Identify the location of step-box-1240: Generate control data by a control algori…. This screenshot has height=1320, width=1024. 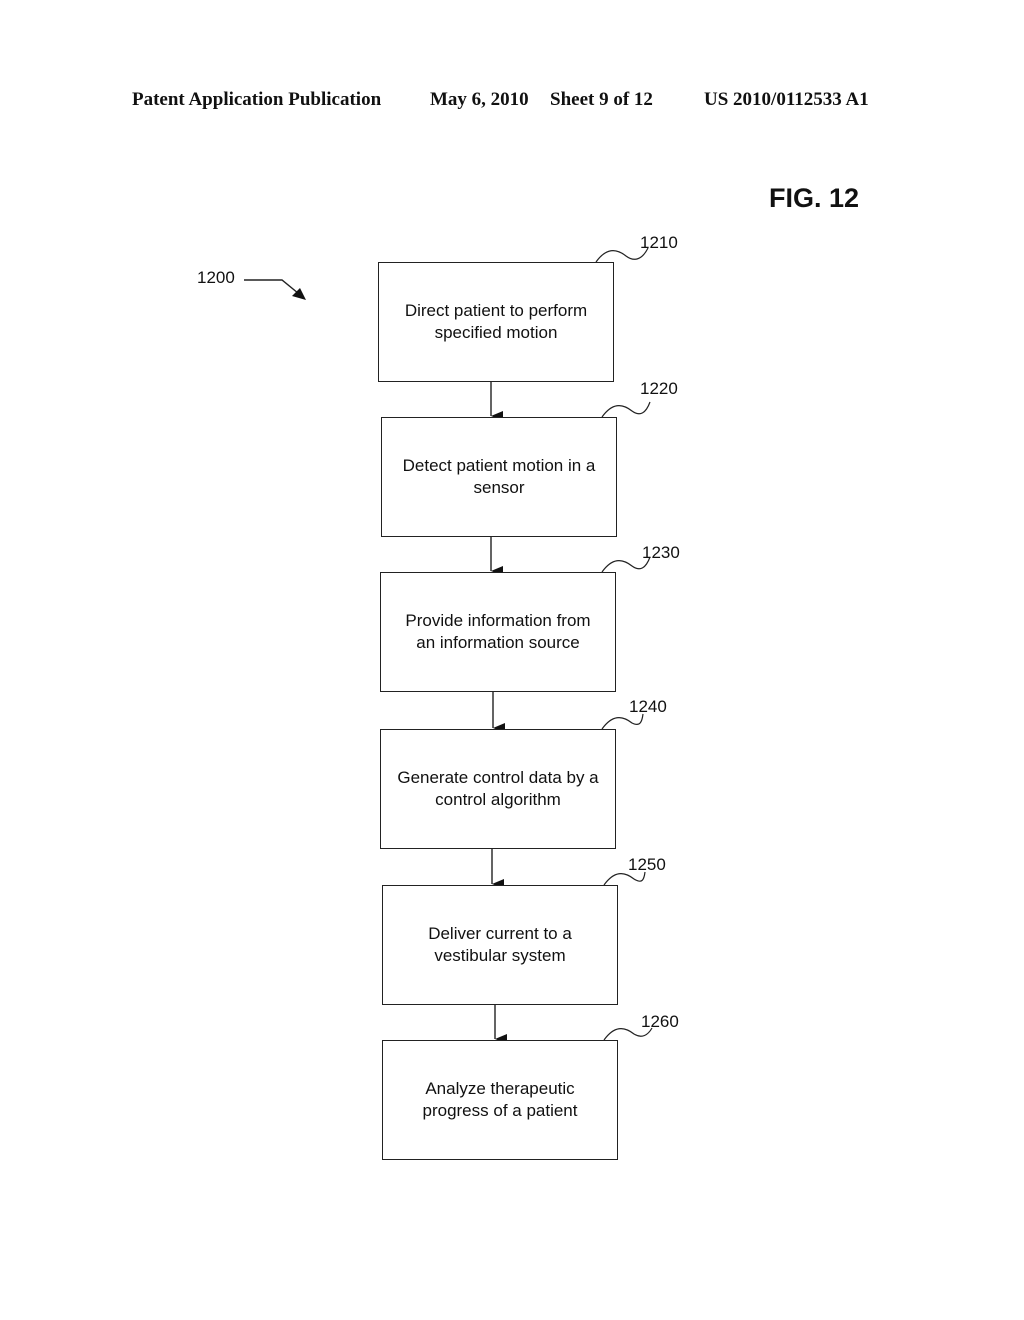
(498, 789).